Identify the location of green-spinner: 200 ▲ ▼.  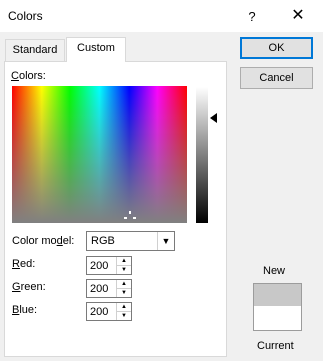
(109, 288).